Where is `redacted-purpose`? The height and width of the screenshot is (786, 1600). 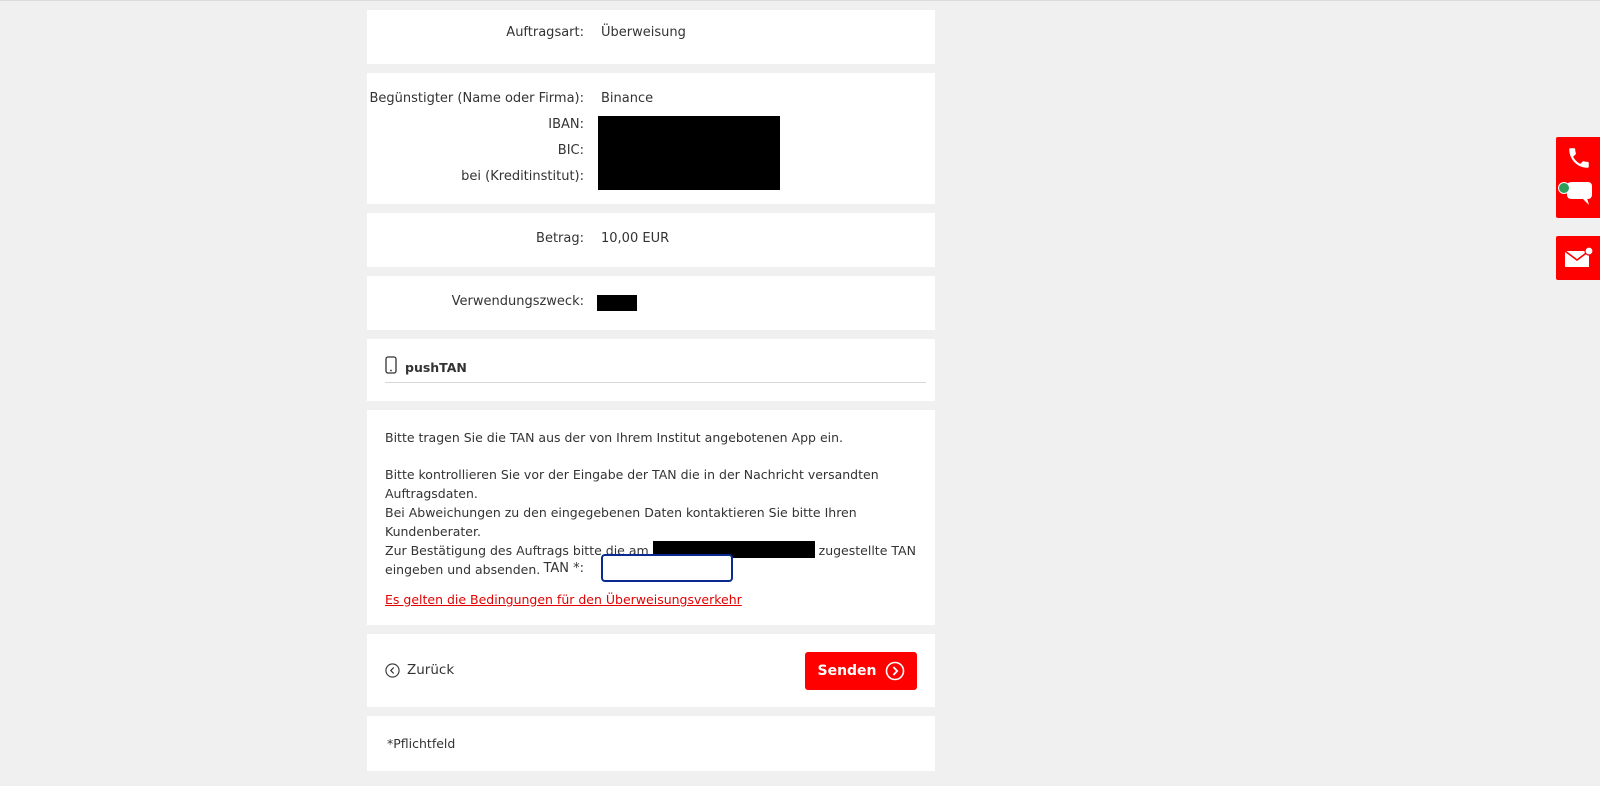
redacted-purpose is located at coordinates (617, 303).